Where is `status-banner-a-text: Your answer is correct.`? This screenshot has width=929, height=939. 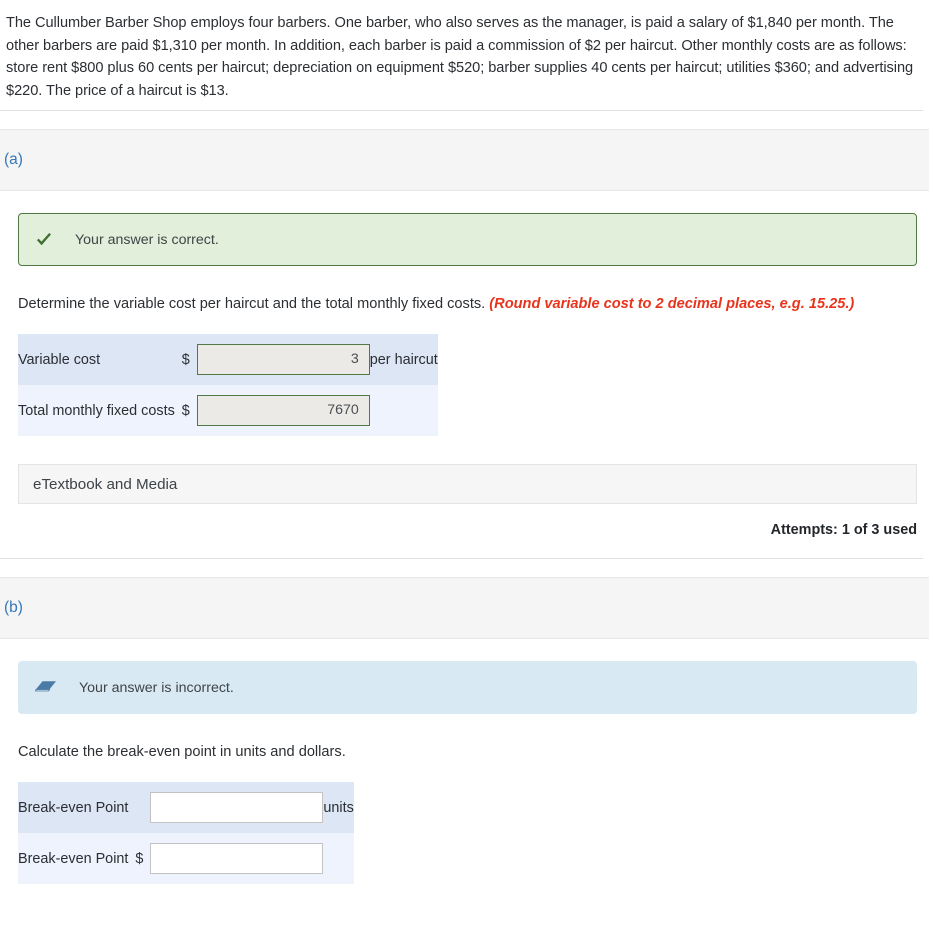 status-banner-a-text: Your answer is correct. is located at coordinates (147, 239).